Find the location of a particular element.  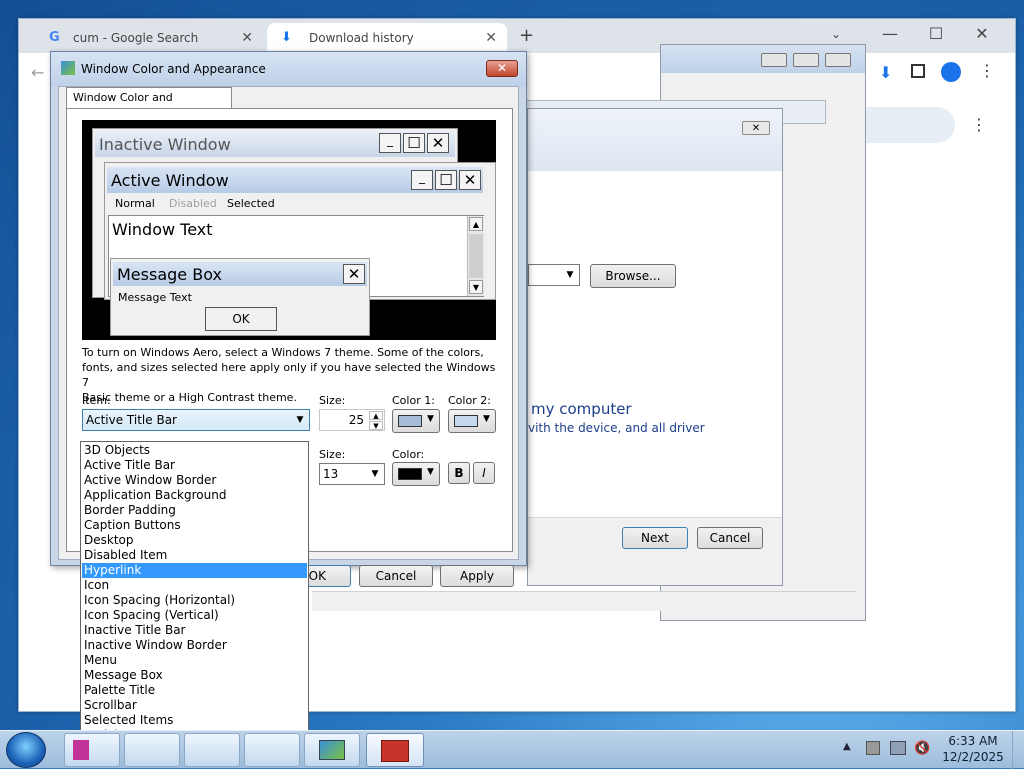

minimize-icon: _ is located at coordinates (422, 180).